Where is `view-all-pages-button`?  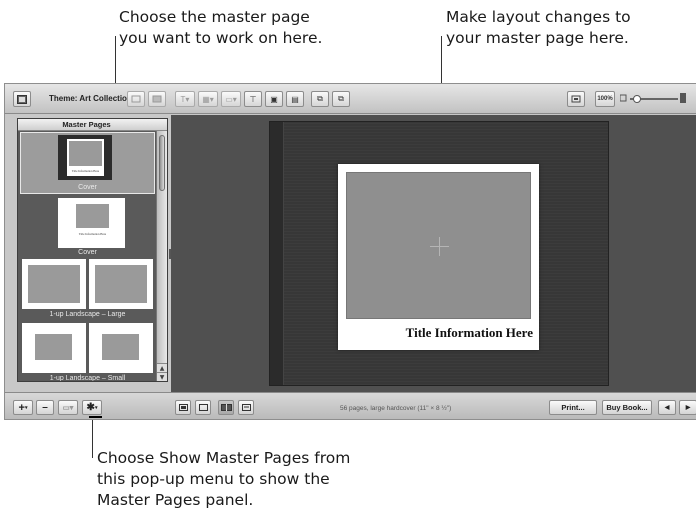 view-all-pages-button is located at coordinates (246, 407).